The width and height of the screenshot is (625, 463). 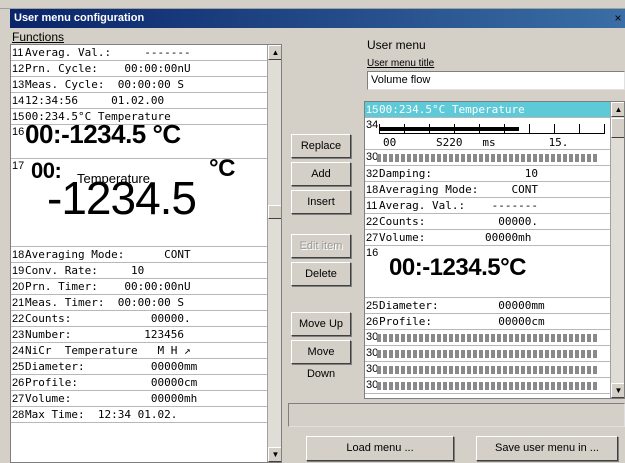 I want to click on list-row: 21Meas. Timer: 00:00:00 S, so click(x=146, y=303).